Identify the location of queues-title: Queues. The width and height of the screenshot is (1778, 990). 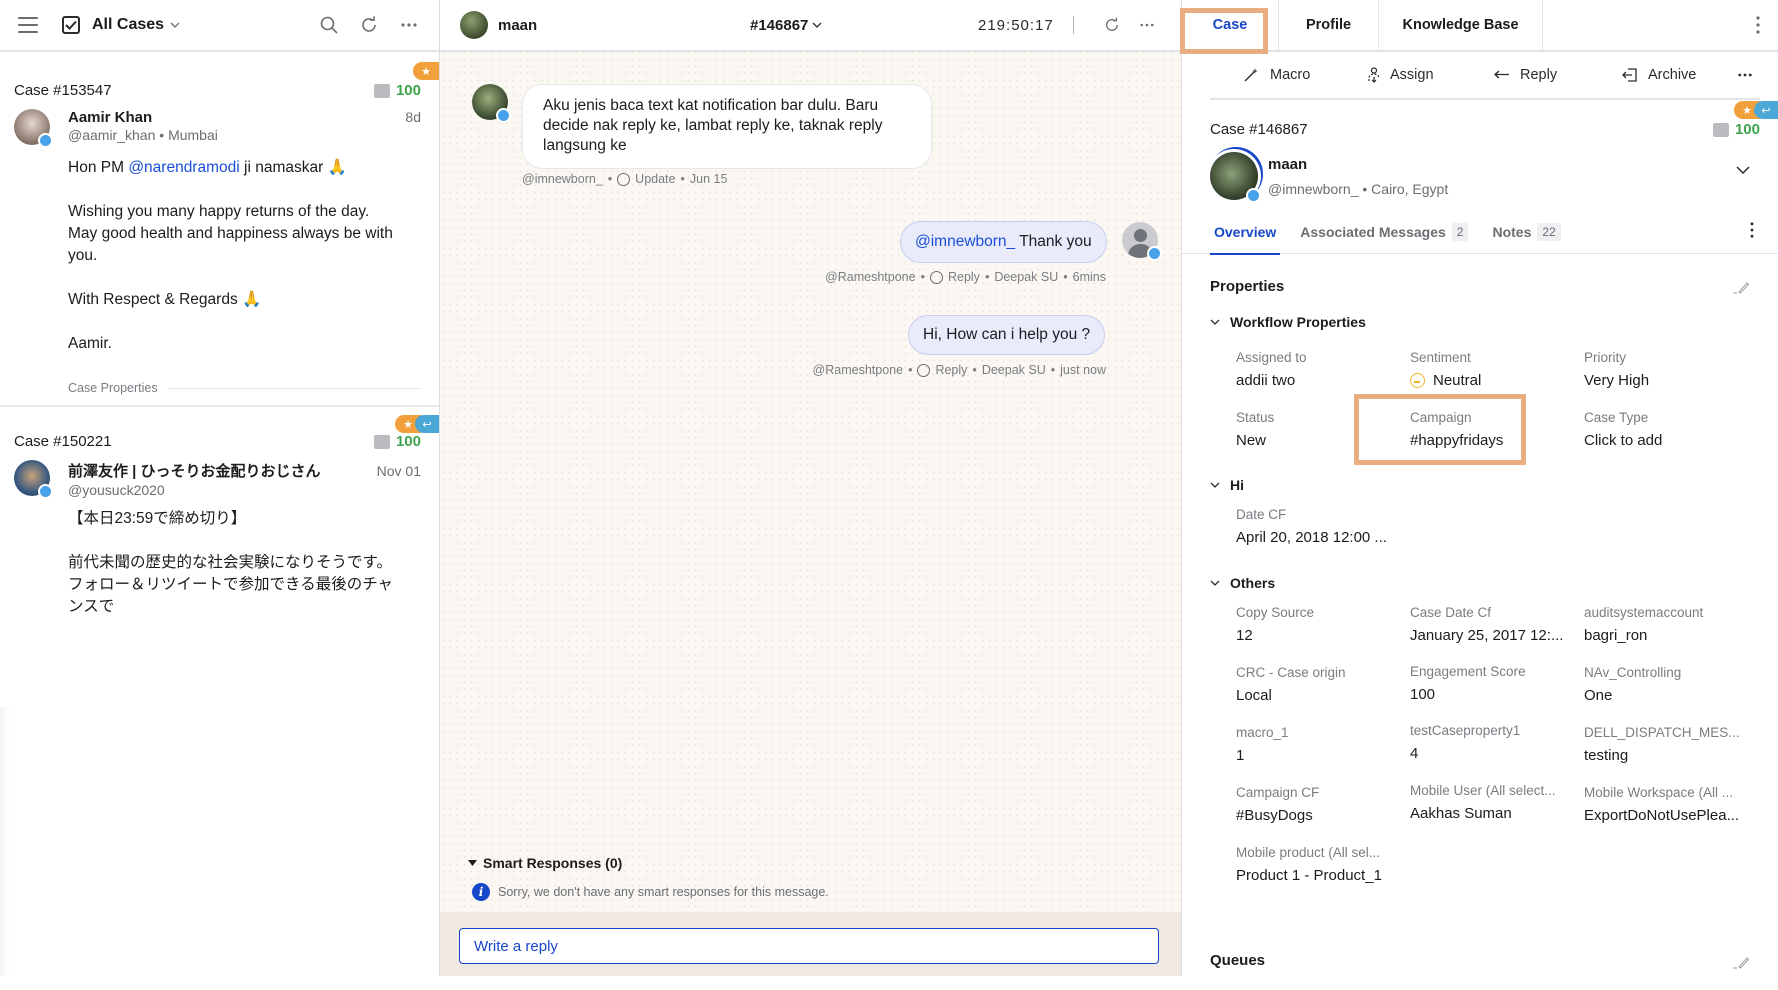
(1238, 960).